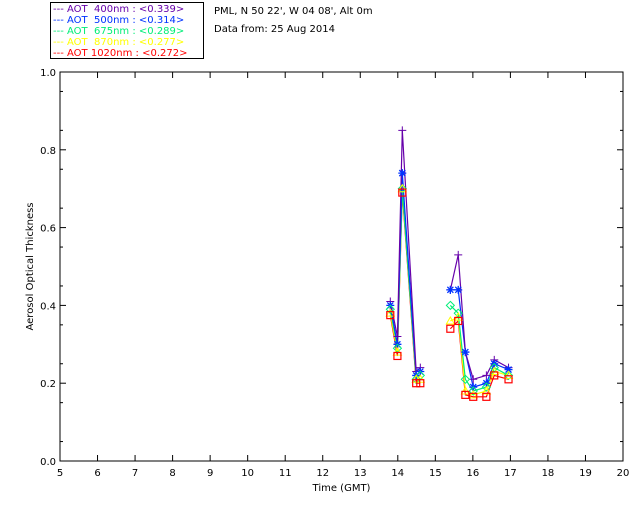  What do you see at coordinates (60, 473) in the screenshot?
I see `x-tick-label: 5` at bounding box center [60, 473].